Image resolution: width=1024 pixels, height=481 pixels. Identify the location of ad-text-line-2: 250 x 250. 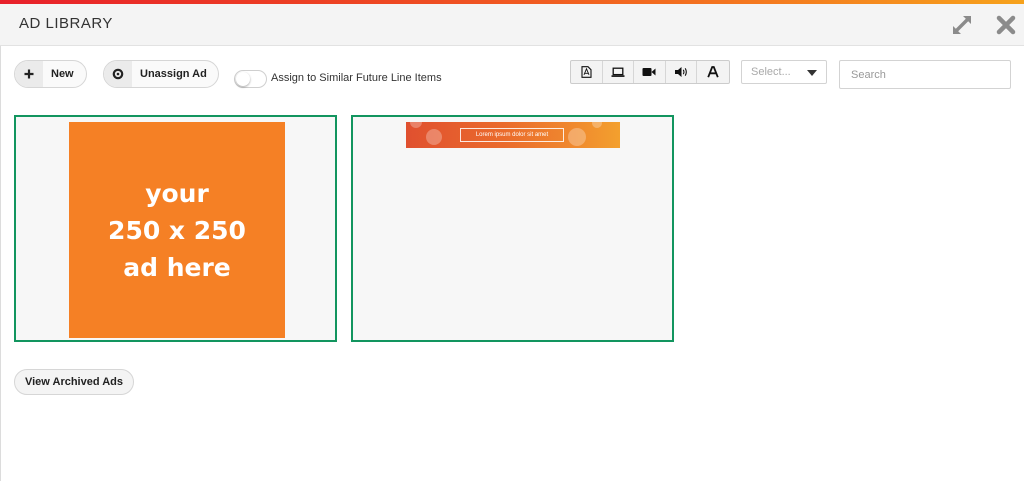
(177, 230).